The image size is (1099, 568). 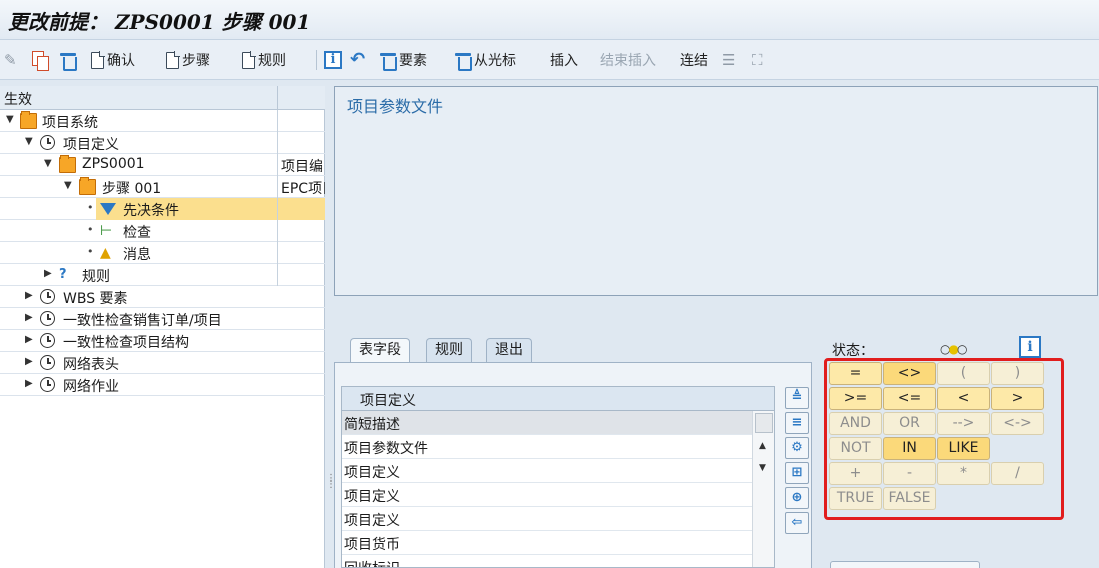 What do you see at coordinates (162, 275) in the screenshot?
I see `tree-node-rule: ▶ ? 规则` at bounding box center [162, 275].